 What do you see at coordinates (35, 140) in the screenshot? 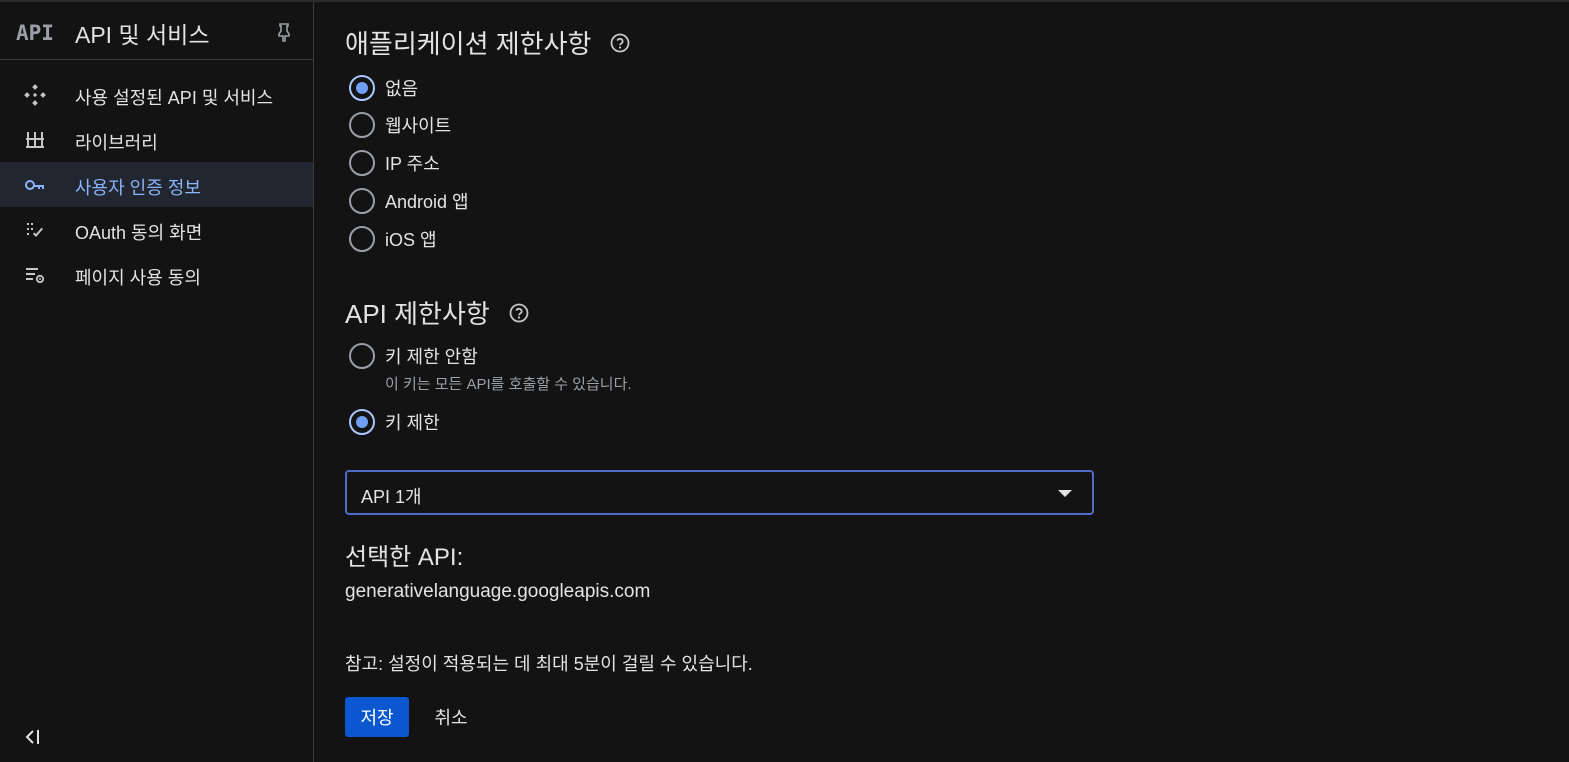
I see `library-icon` at bounding box center [35, 140].